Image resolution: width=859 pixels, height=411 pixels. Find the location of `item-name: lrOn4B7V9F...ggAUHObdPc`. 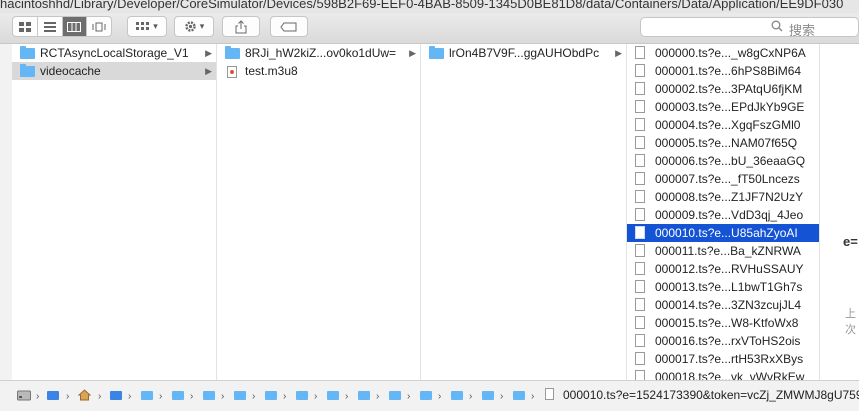

item-name: lrOn4B7V9F...ggAUHObdPc is located at coordinates (524, 53).